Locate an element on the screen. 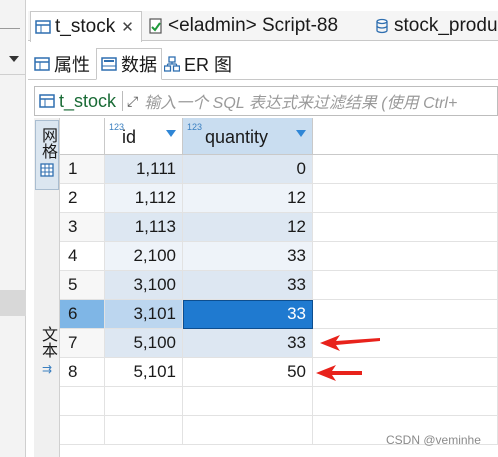 The width and height of the screenshot is (498, 457). table-row: 3 1,113 12 is located at coordinates (279, 227).